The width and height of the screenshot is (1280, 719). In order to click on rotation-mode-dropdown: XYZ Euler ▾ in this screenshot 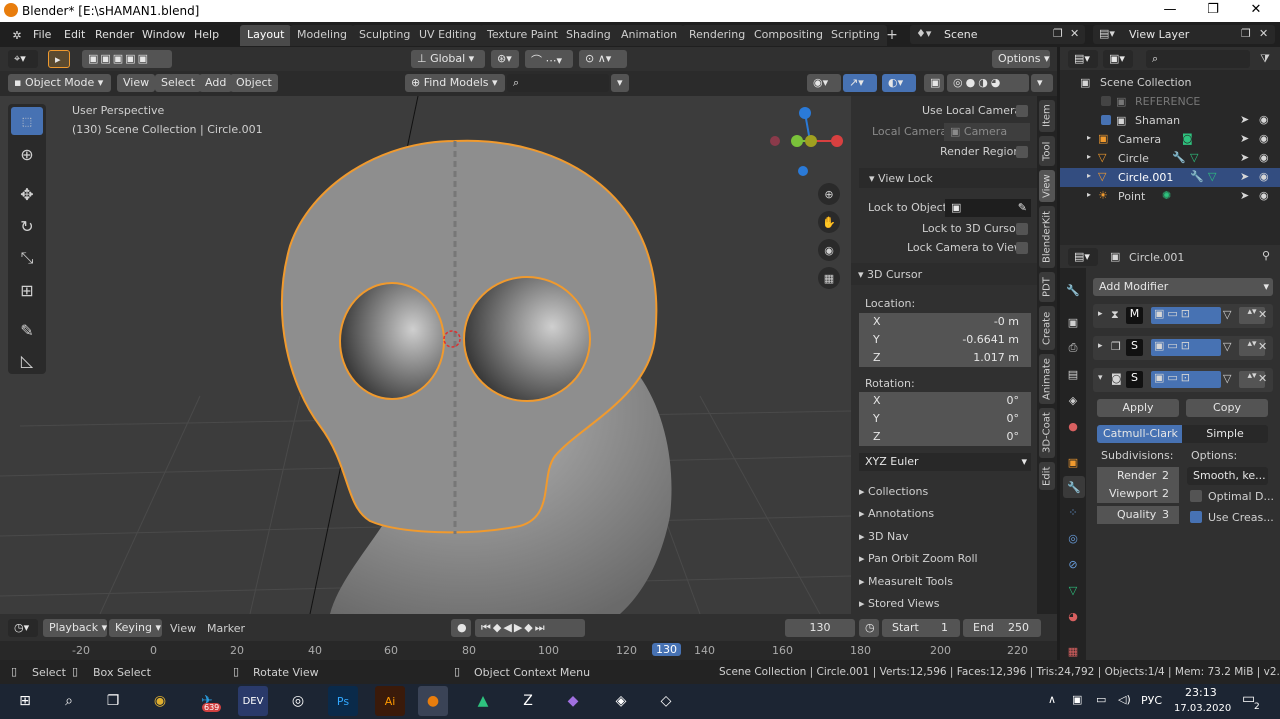, I will do `click(945, 462)`.